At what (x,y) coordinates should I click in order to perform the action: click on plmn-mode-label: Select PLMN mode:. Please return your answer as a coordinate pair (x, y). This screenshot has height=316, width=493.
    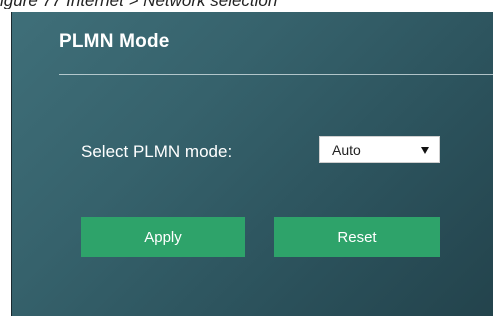
    Looking at the image, I should click on (157, 151).